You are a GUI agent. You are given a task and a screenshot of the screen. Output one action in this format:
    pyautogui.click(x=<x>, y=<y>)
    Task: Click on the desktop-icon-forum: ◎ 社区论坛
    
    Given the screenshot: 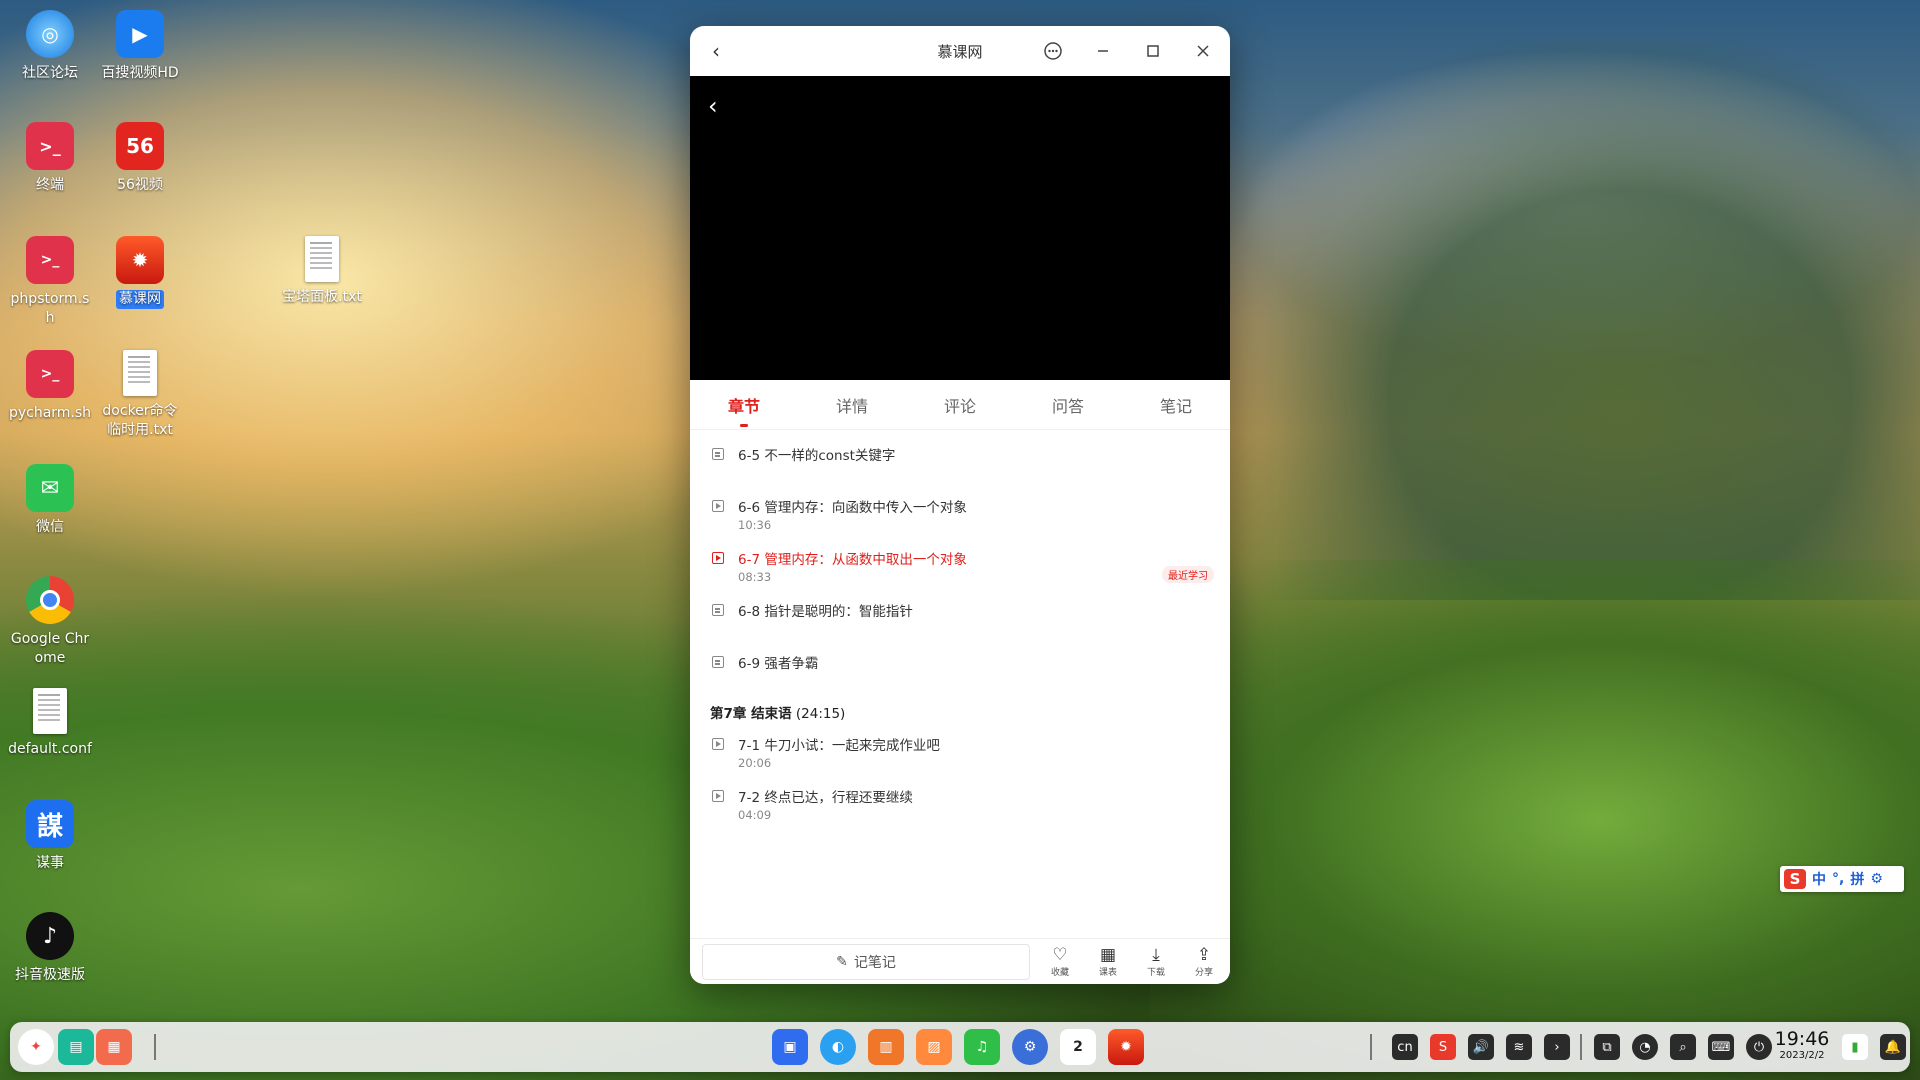 What is the action you would take?
    pyautogui.click(x=50, y=46)
    